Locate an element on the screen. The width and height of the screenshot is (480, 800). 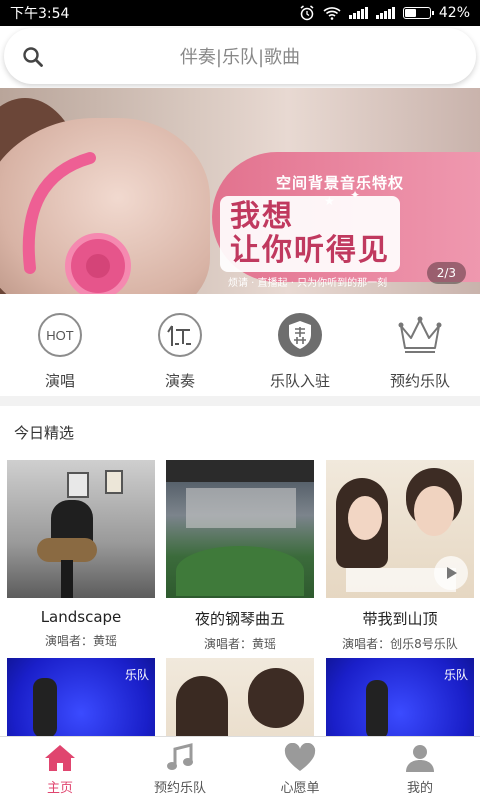
song-card: 夜的钢琴曲五 演唱者：黄瑶 is located at coordinates (240, 556).